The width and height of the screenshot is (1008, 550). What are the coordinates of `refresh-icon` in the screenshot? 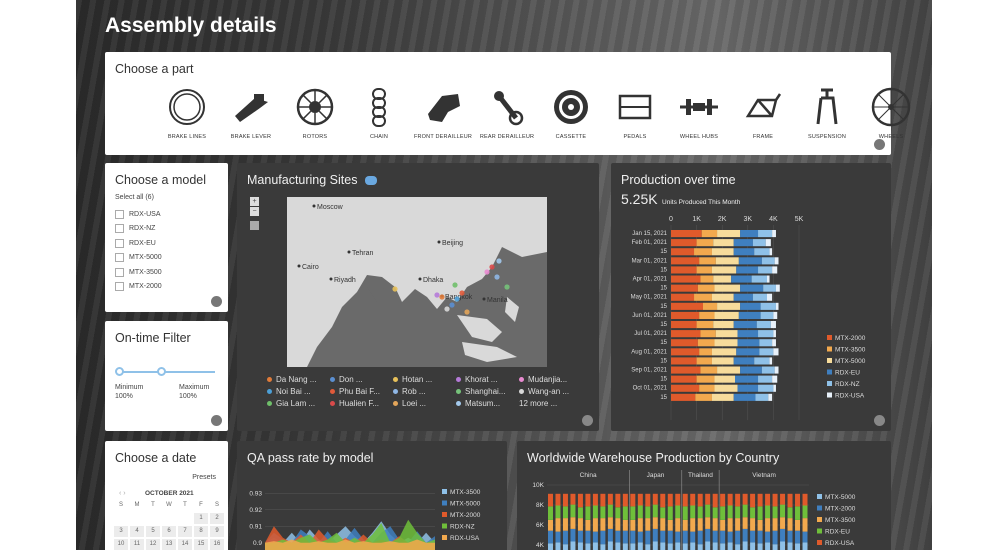 It's located at (370, 181).